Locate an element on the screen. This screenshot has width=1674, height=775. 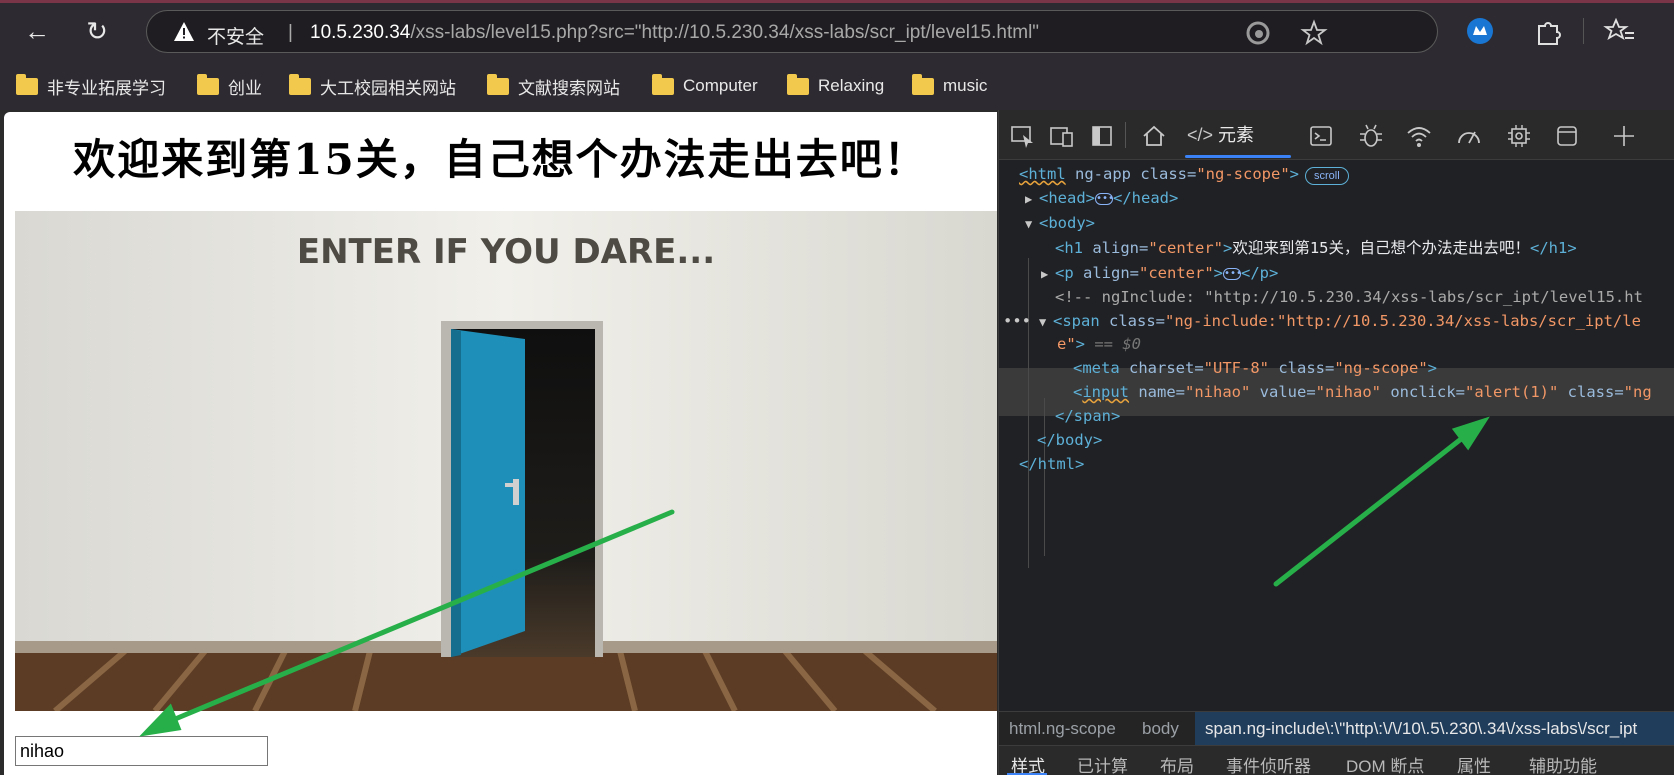
dom-line-body-close: </body> is located at coordinates (1069, 440).